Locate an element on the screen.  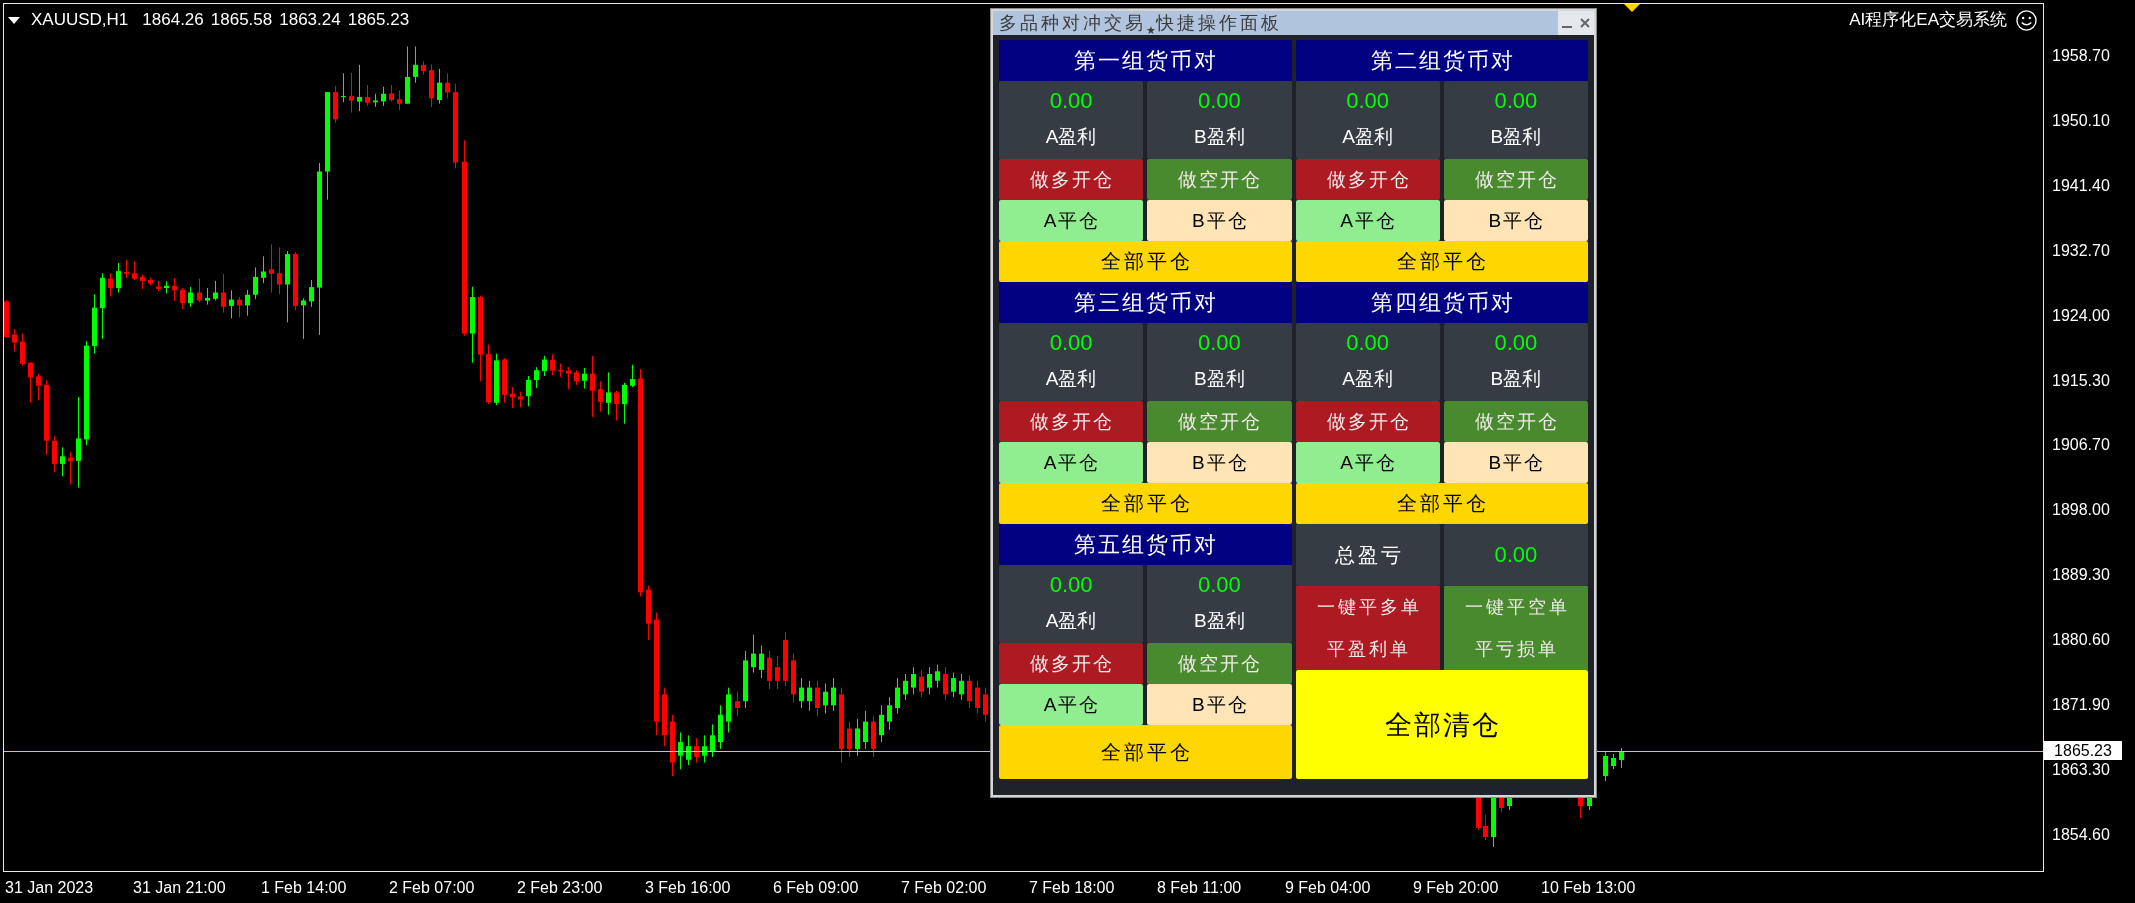
symbol-label: XAUUSD,H1 is located at coordinates (80, 20).